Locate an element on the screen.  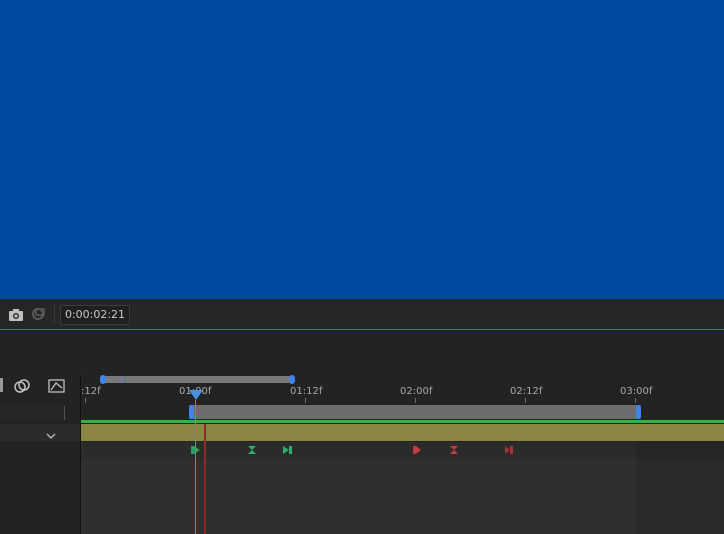
current-time-display: 0:00:02:21 is located at coordinates (95, 315).